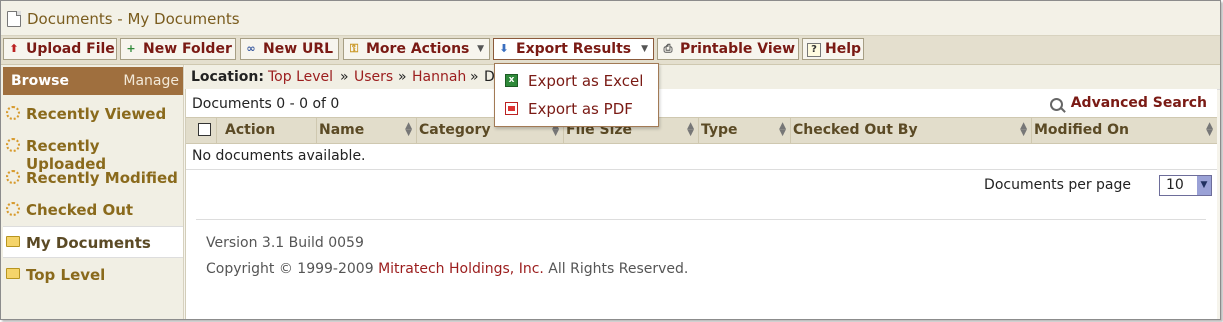 The image size is (1223, 322). Describe the element at coordinates (702, 77) in the screenshot. I see `breadcrumb: Location: Top Level » Users » Hannah » D` at that location.